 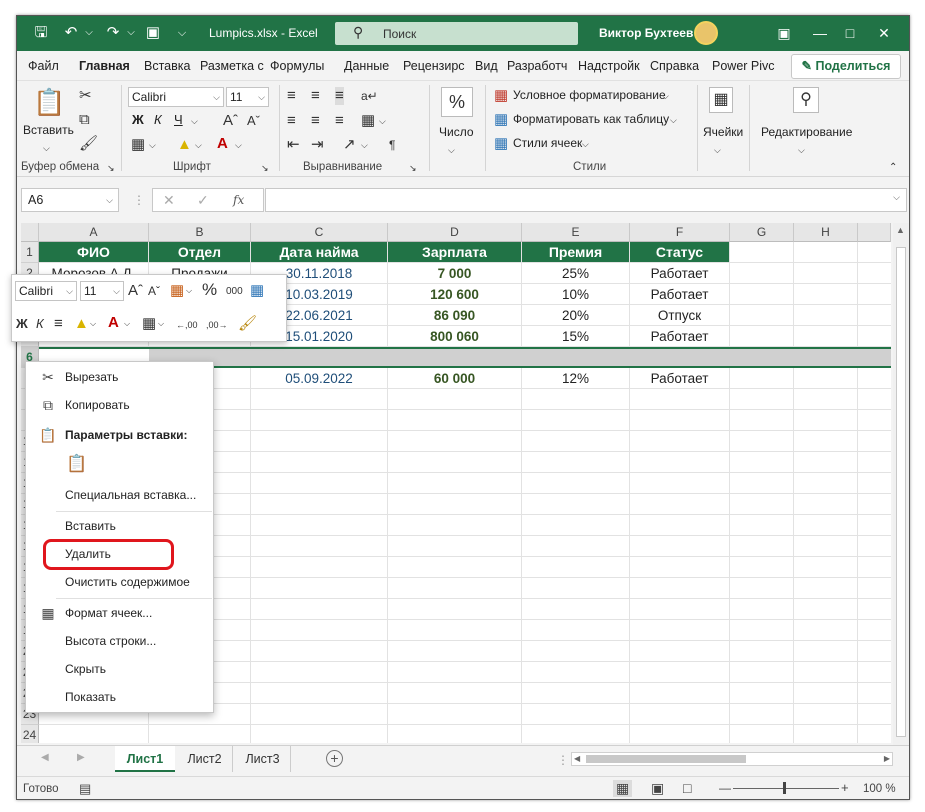 I want to click on prev-sheet-icon: ◀, so click(x=45, y=757).